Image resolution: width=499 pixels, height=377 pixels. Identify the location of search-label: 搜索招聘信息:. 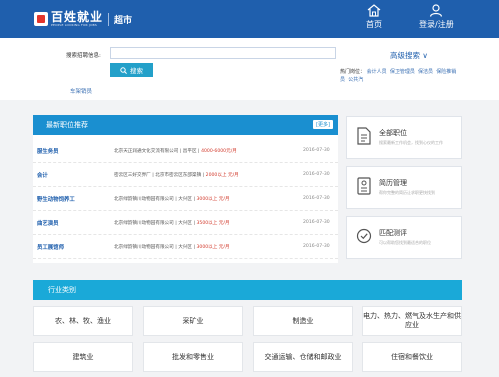
(83, 56).